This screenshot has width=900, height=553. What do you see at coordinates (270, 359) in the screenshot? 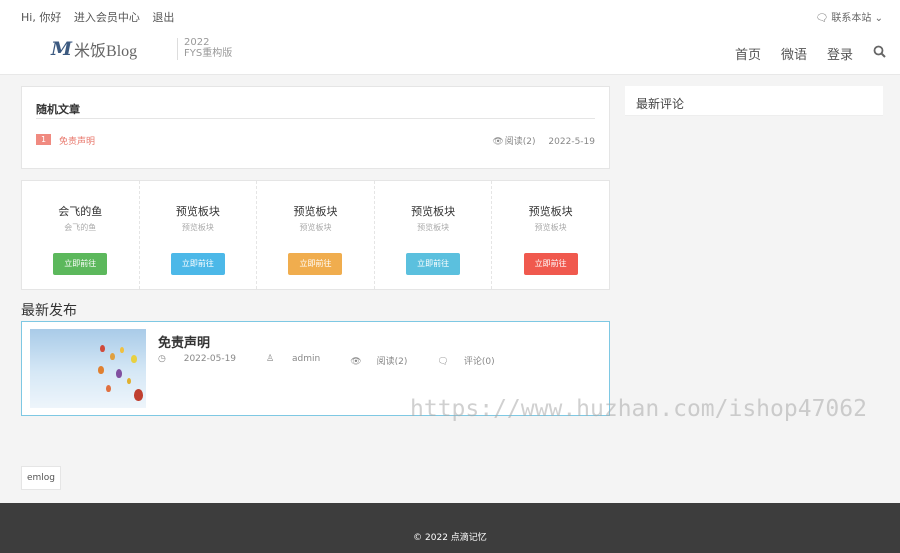
I see `user-icon: ♙` at bounding box center [270, 359].